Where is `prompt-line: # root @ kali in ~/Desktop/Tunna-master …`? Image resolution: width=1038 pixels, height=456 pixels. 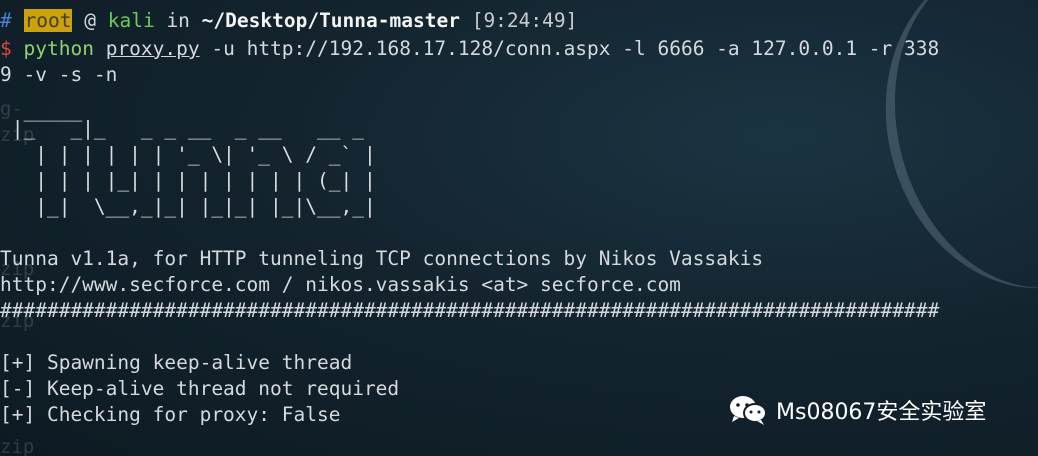
prompt-line: # root @ kali in ~/Desktop/Tunna-master … is located at coordinates (288, 21).